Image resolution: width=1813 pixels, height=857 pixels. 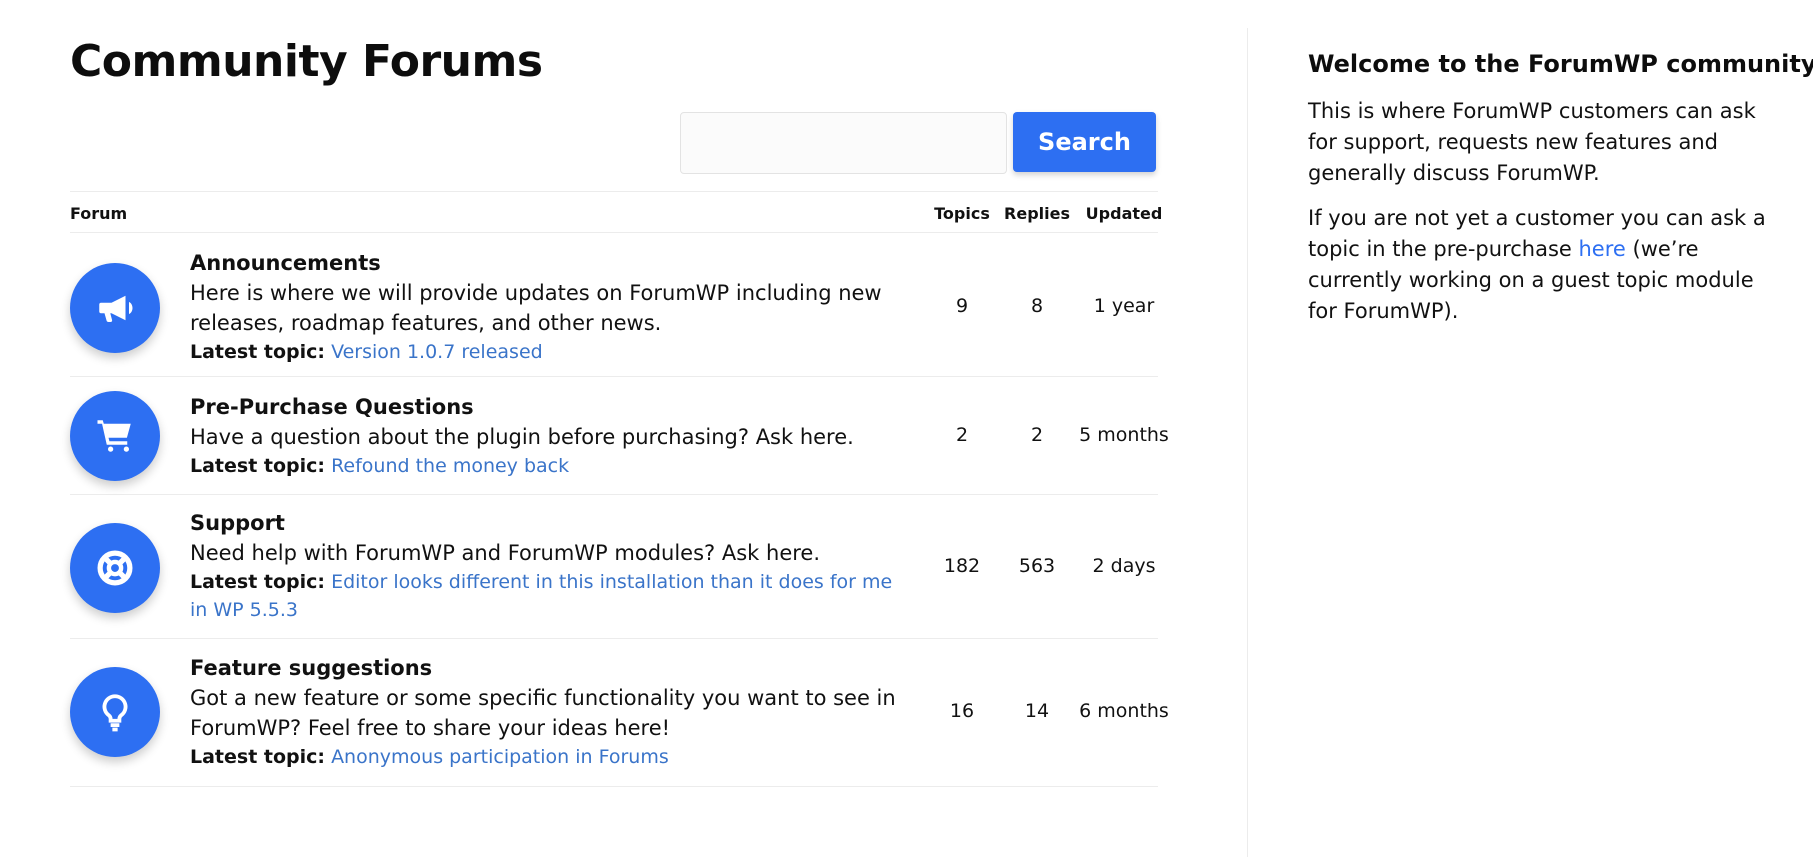 I want to click on lifebuoy-icon, so click(x=115, y=568).